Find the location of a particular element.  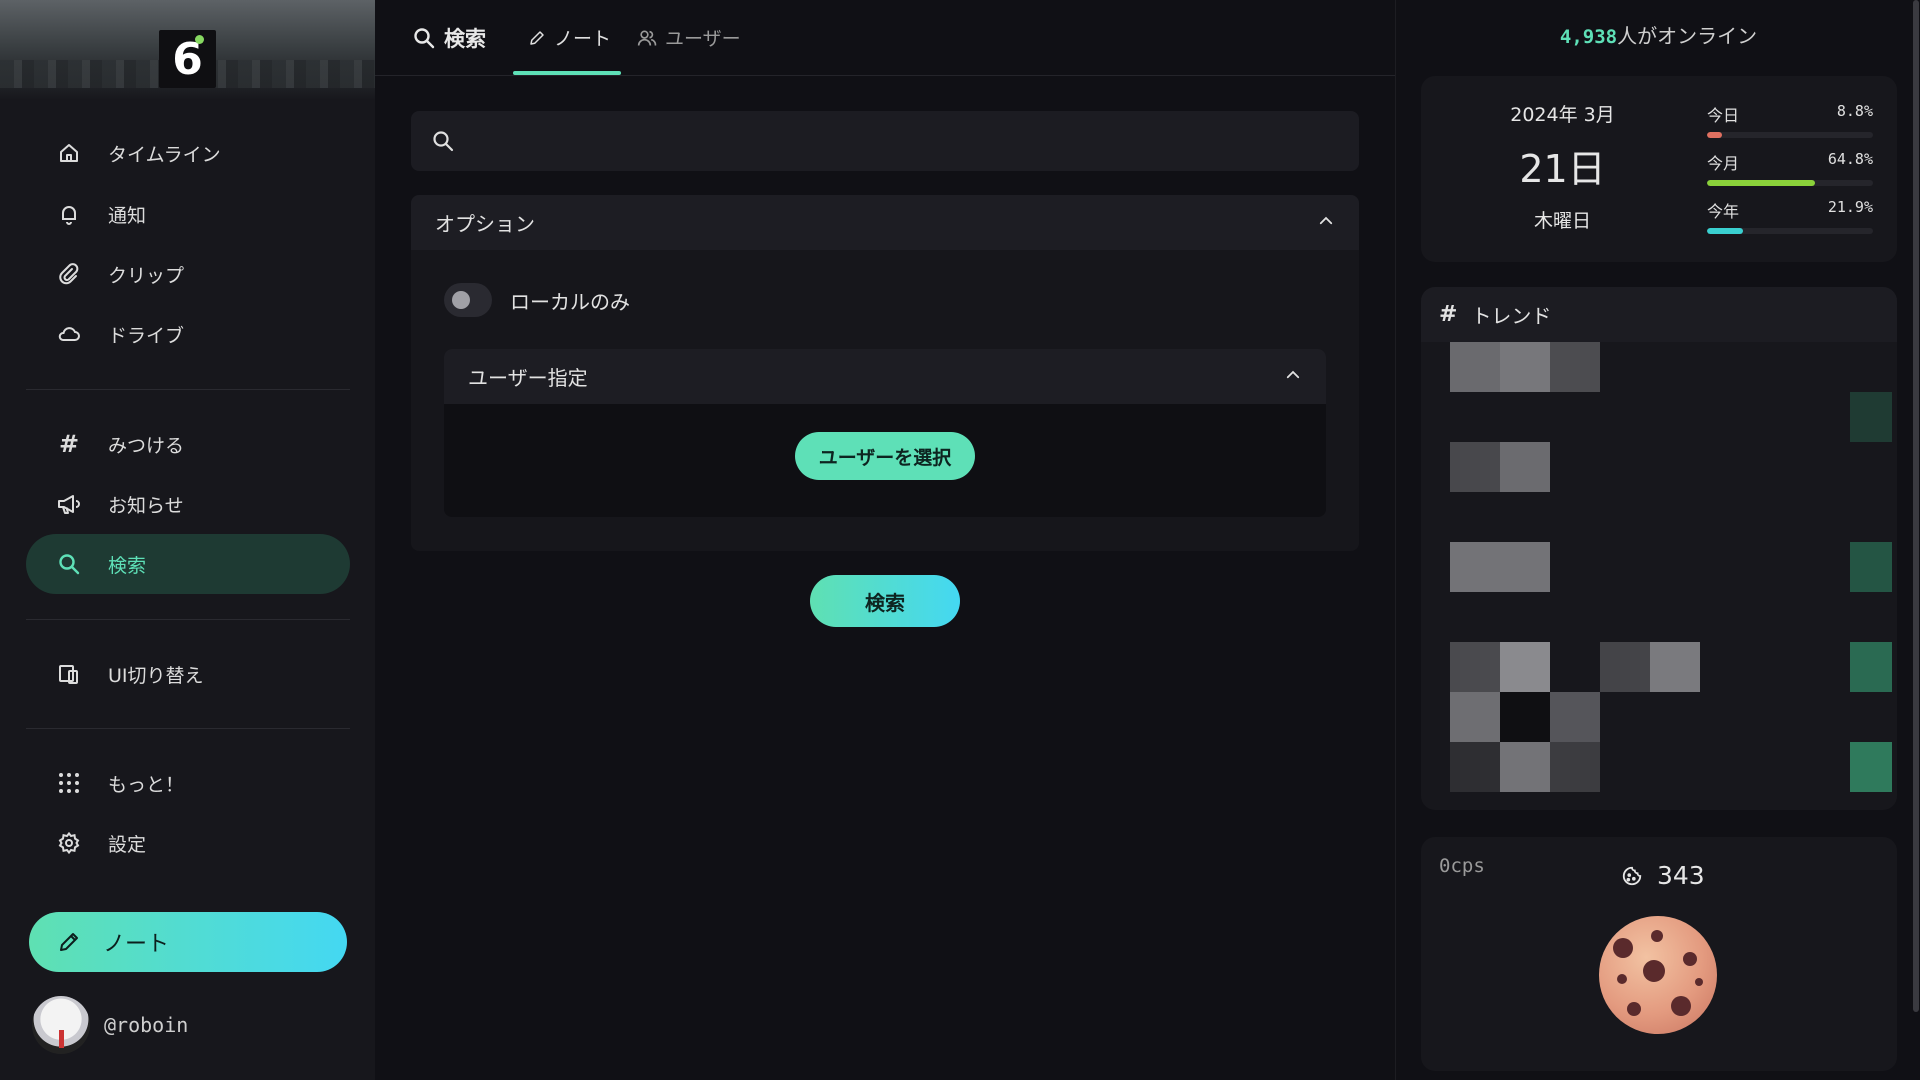

devices-icon is located at coordinates (69, 674).